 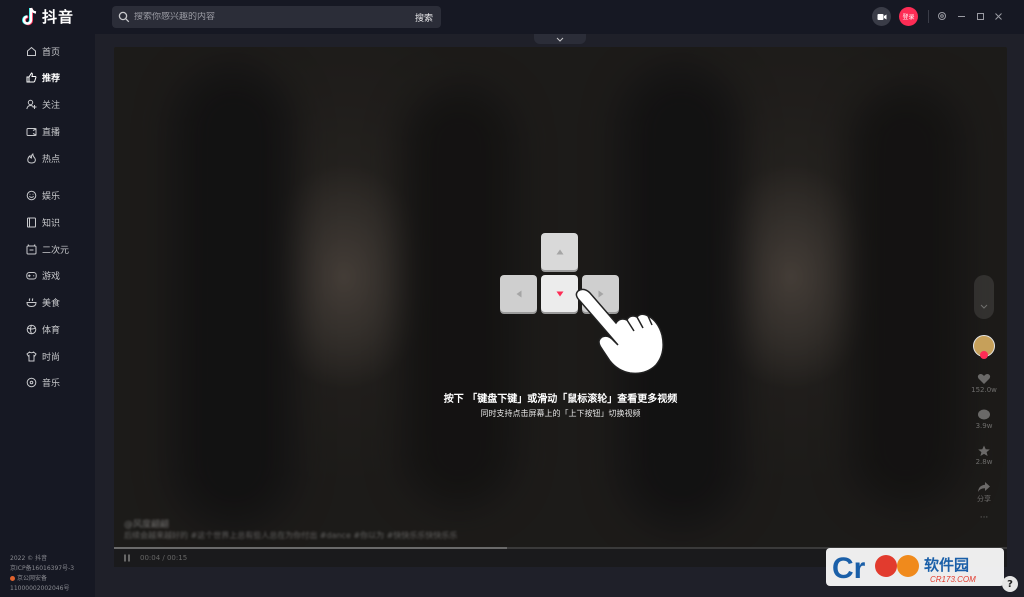 I want to click on music-icon, so click(x=31, y=382).